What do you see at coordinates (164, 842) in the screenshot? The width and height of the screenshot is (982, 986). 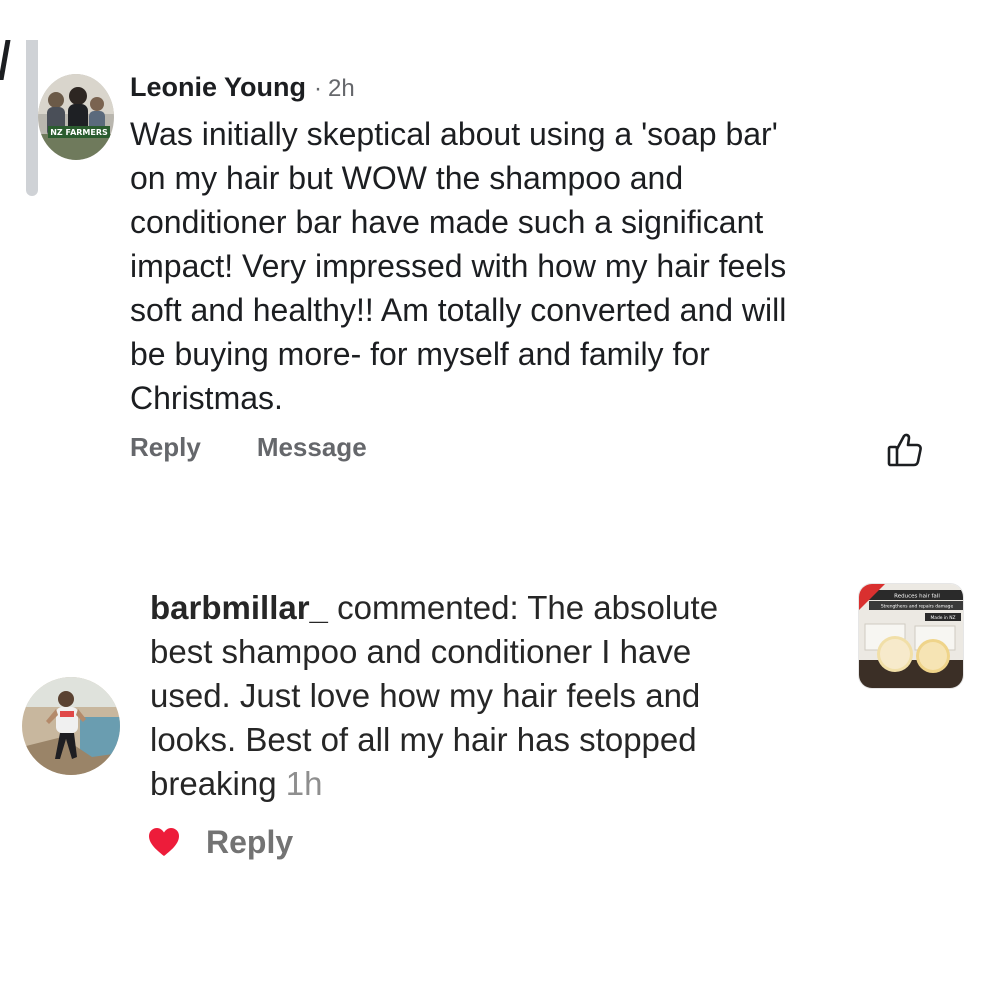 I see `heart-icon` at bounding box center [164, 842].